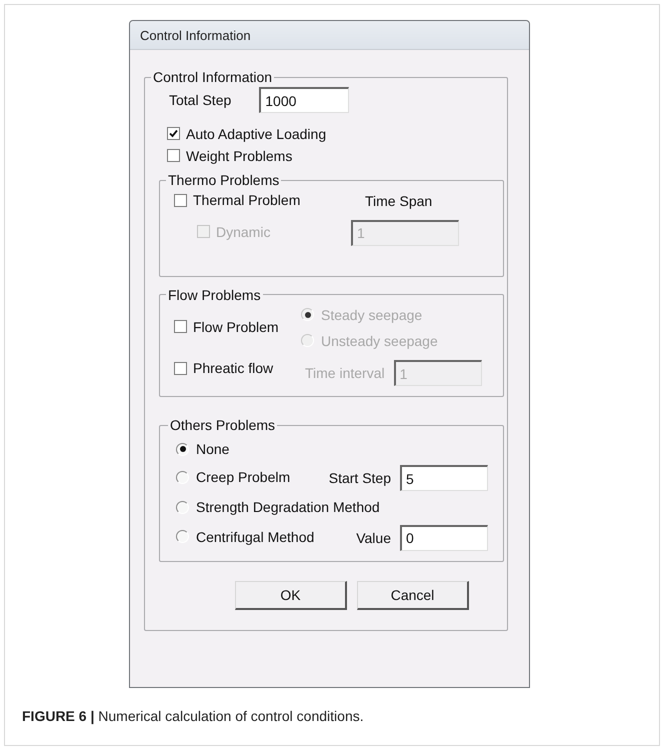  Describe the element at coordinates (245, 536) in the screenshot. I see `radio-button: Centrifugal Method` at that location.